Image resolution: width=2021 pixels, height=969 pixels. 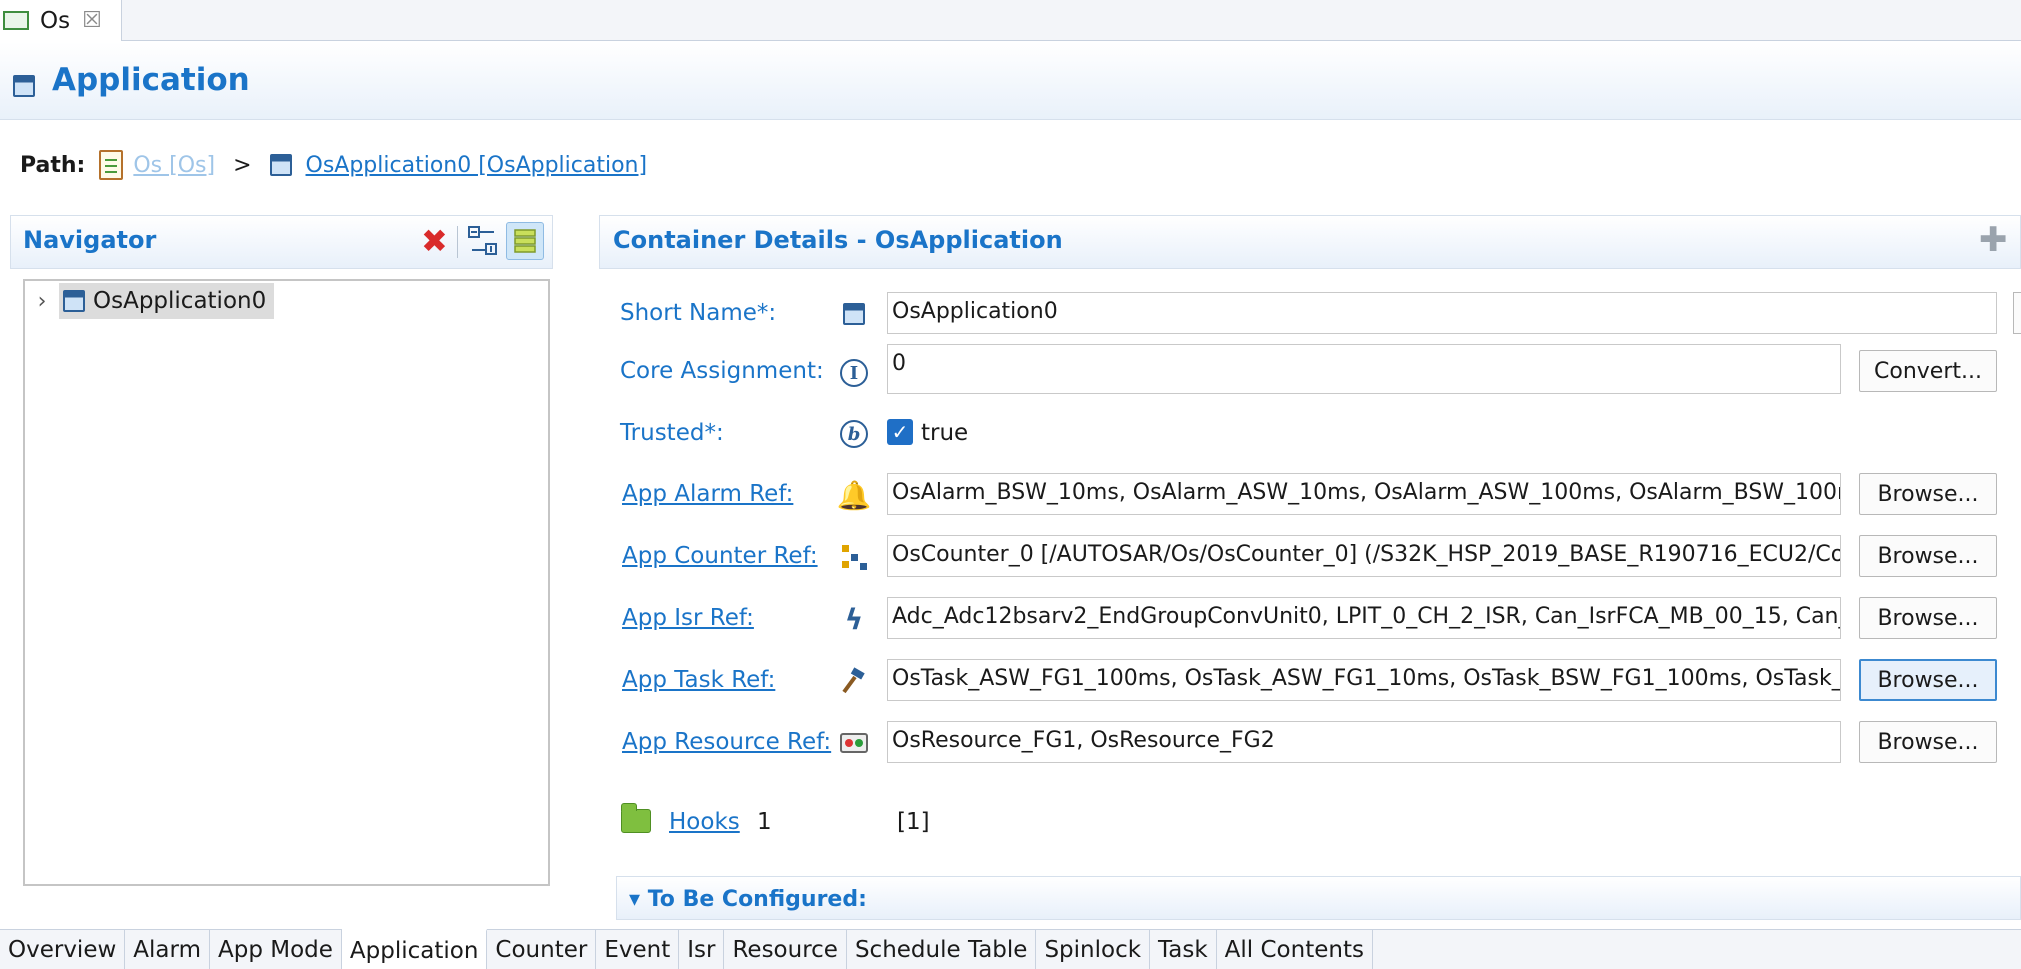 I want to click on short-name-row: Short Name*: OsApplication0, so click(x=1310, y=314).